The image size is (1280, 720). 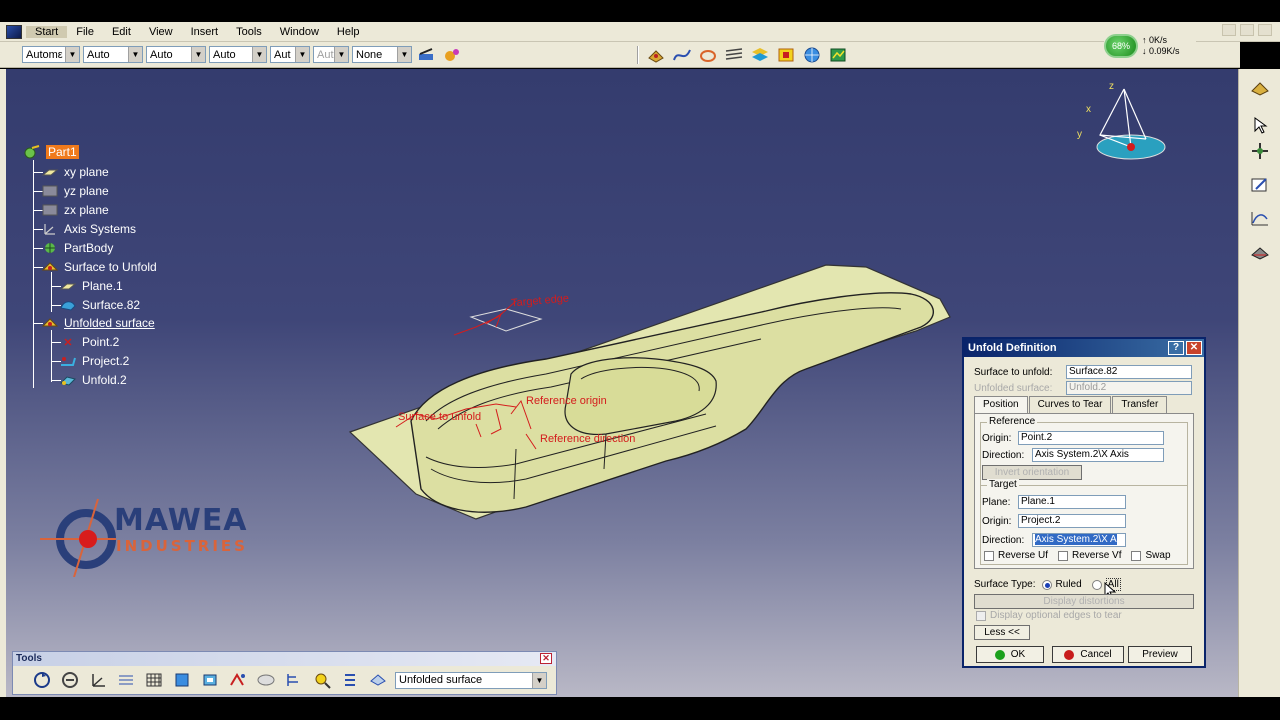 What do you see at coordinates (75, 191) in the screenshot?
I see `tree-node-yz-plane: yz plane` at bounding box center [75, 191].